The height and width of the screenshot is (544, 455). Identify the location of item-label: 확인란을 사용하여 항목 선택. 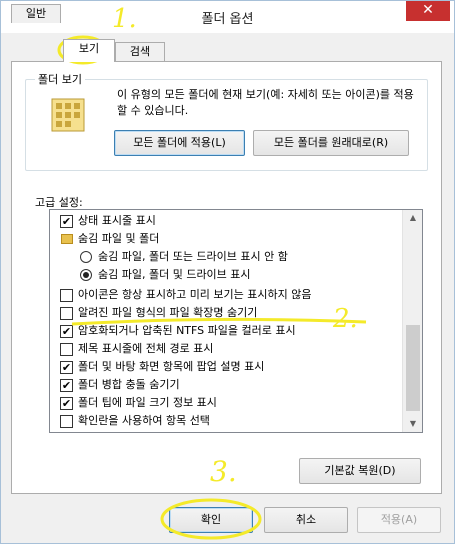
(144, 420).